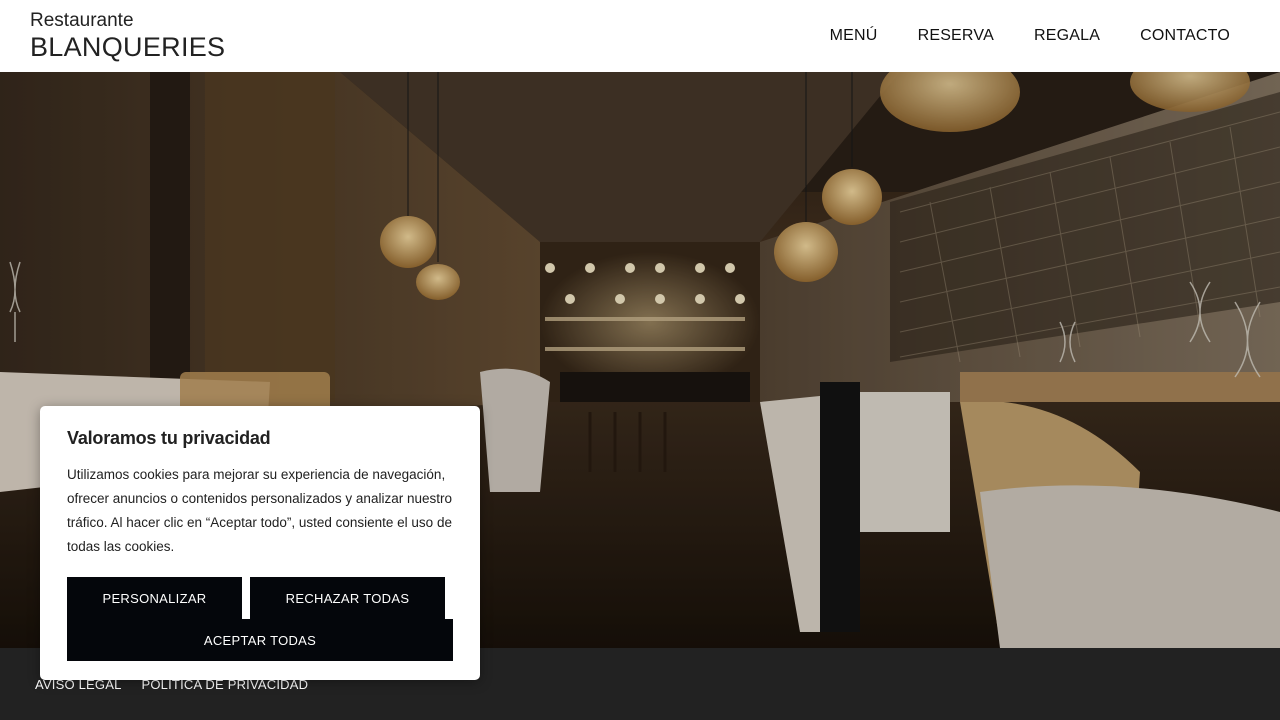 The image size is (1280, 720). What do you see at coordinates (956, 36) in the screenshot?
I see `nav-item-reserva: RESERVA` at bounding box center [956, 36].